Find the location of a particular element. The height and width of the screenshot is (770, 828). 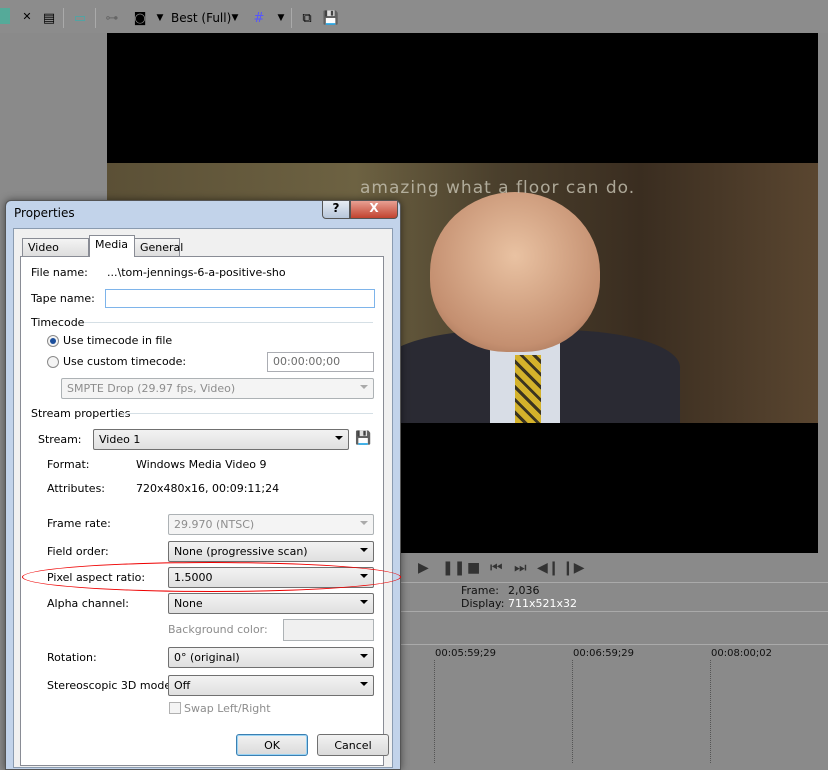

display-value: 711x521x32 is located at coordinates (543, 603).